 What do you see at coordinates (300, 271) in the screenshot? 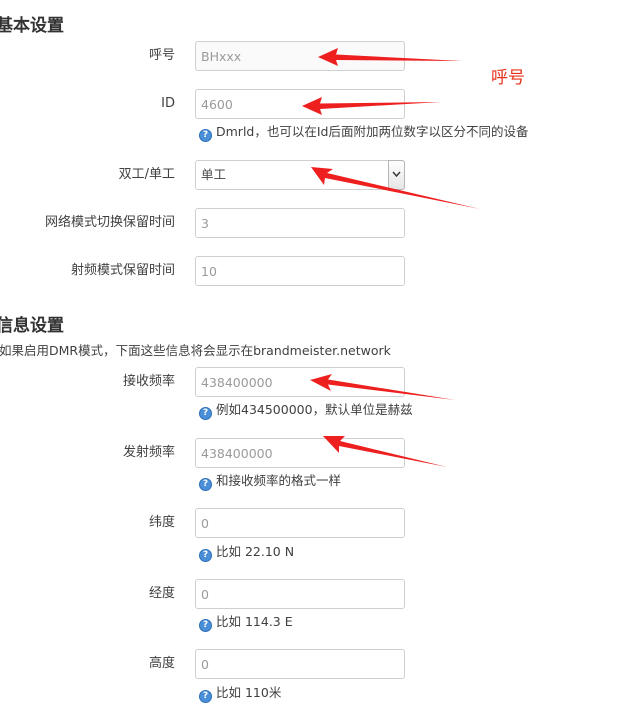
I see `rf-hold-input` at bounding box center [300, 271].